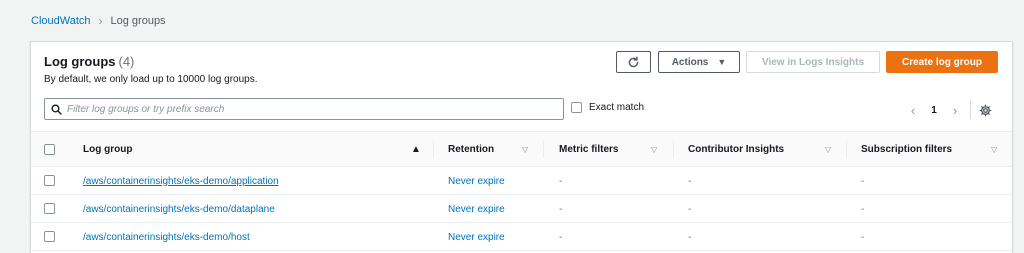  Describe the element at coordinates (906, 149) in the screenshot. I see `column-header-subscription-filters: Subscription filters` at that location.